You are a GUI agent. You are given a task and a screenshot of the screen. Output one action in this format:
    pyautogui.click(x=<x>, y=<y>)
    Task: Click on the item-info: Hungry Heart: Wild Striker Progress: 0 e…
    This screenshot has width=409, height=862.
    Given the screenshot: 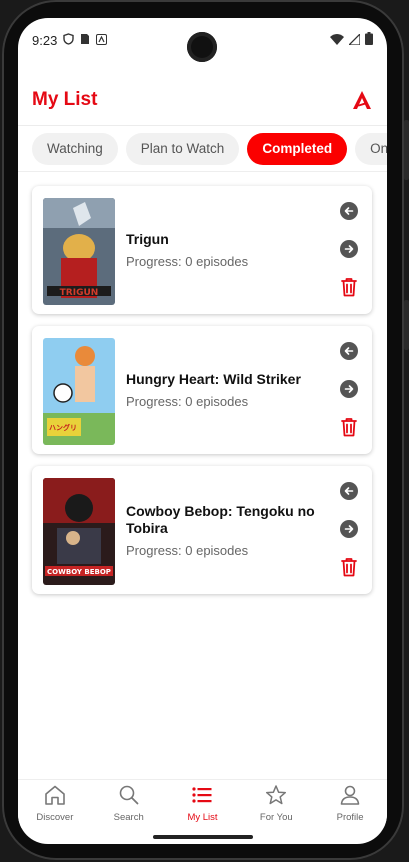 What is the action you would take?
    pyautogui.click(x=221, y=390)
    